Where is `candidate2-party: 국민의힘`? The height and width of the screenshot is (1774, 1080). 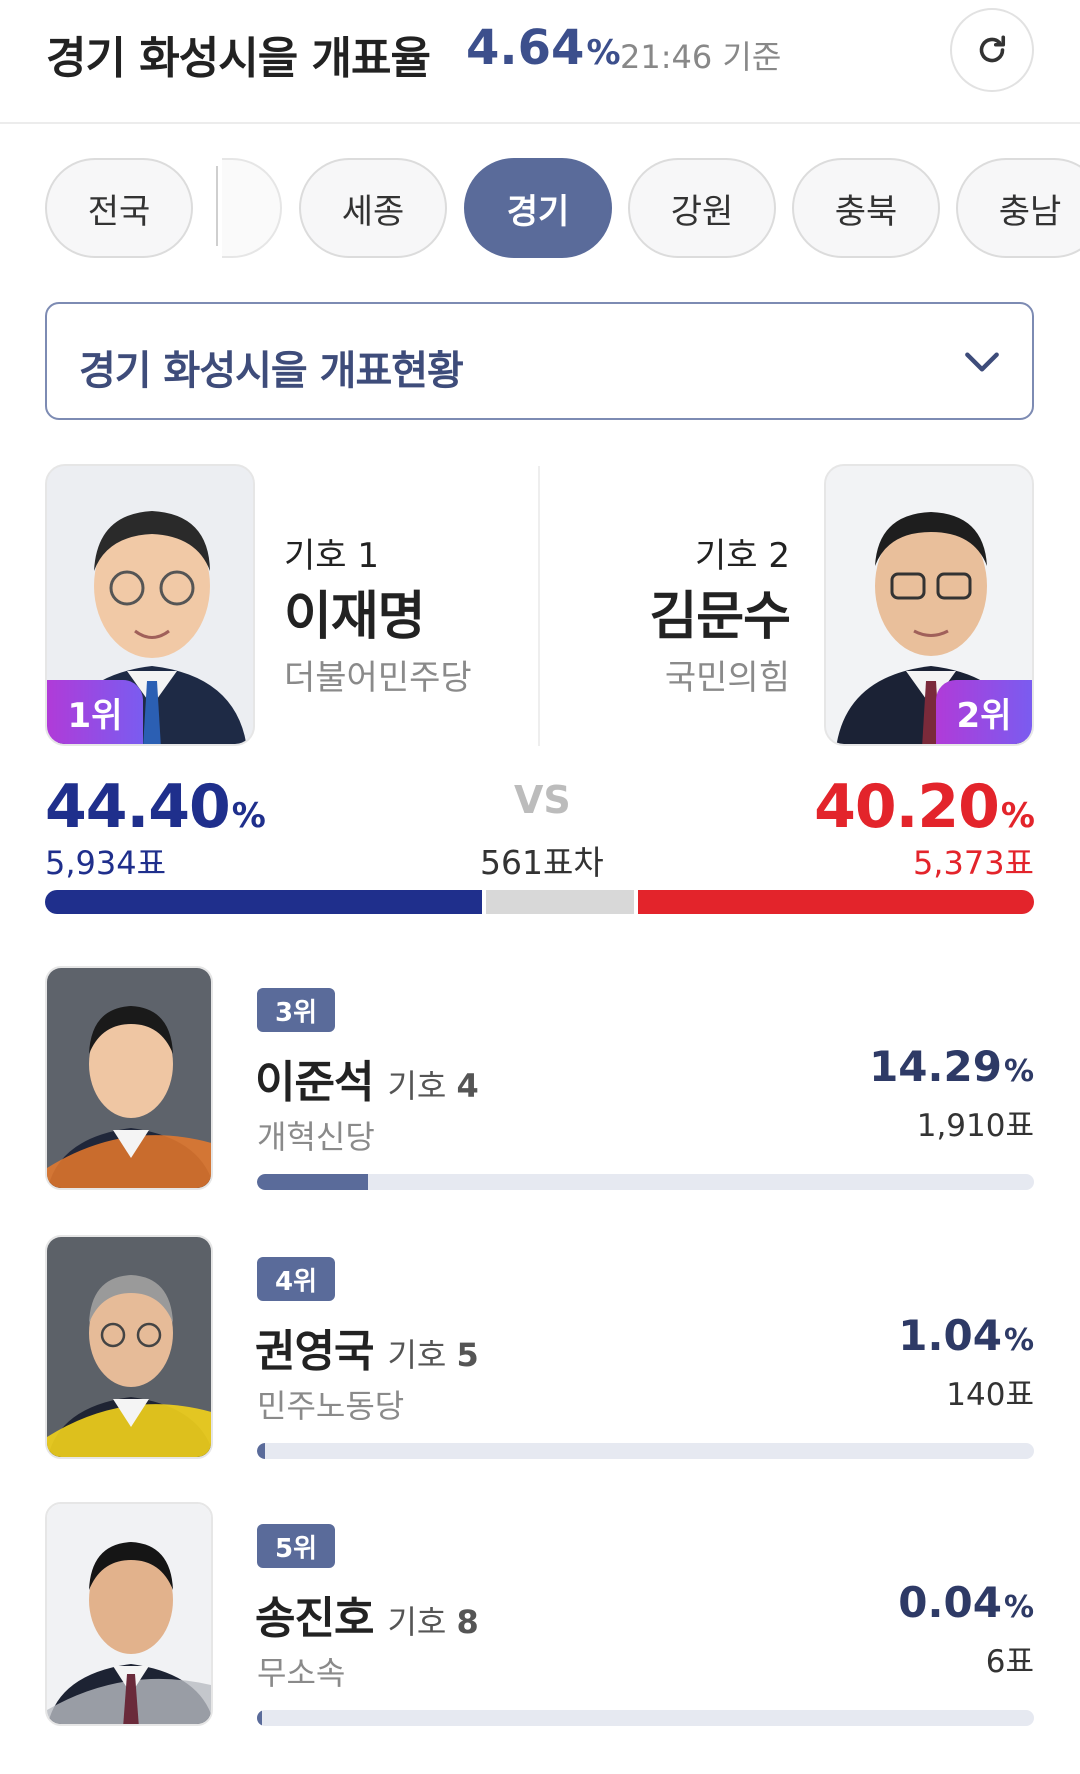
candidate2-party: 국민의힘 is located at coordinates (727, 678).